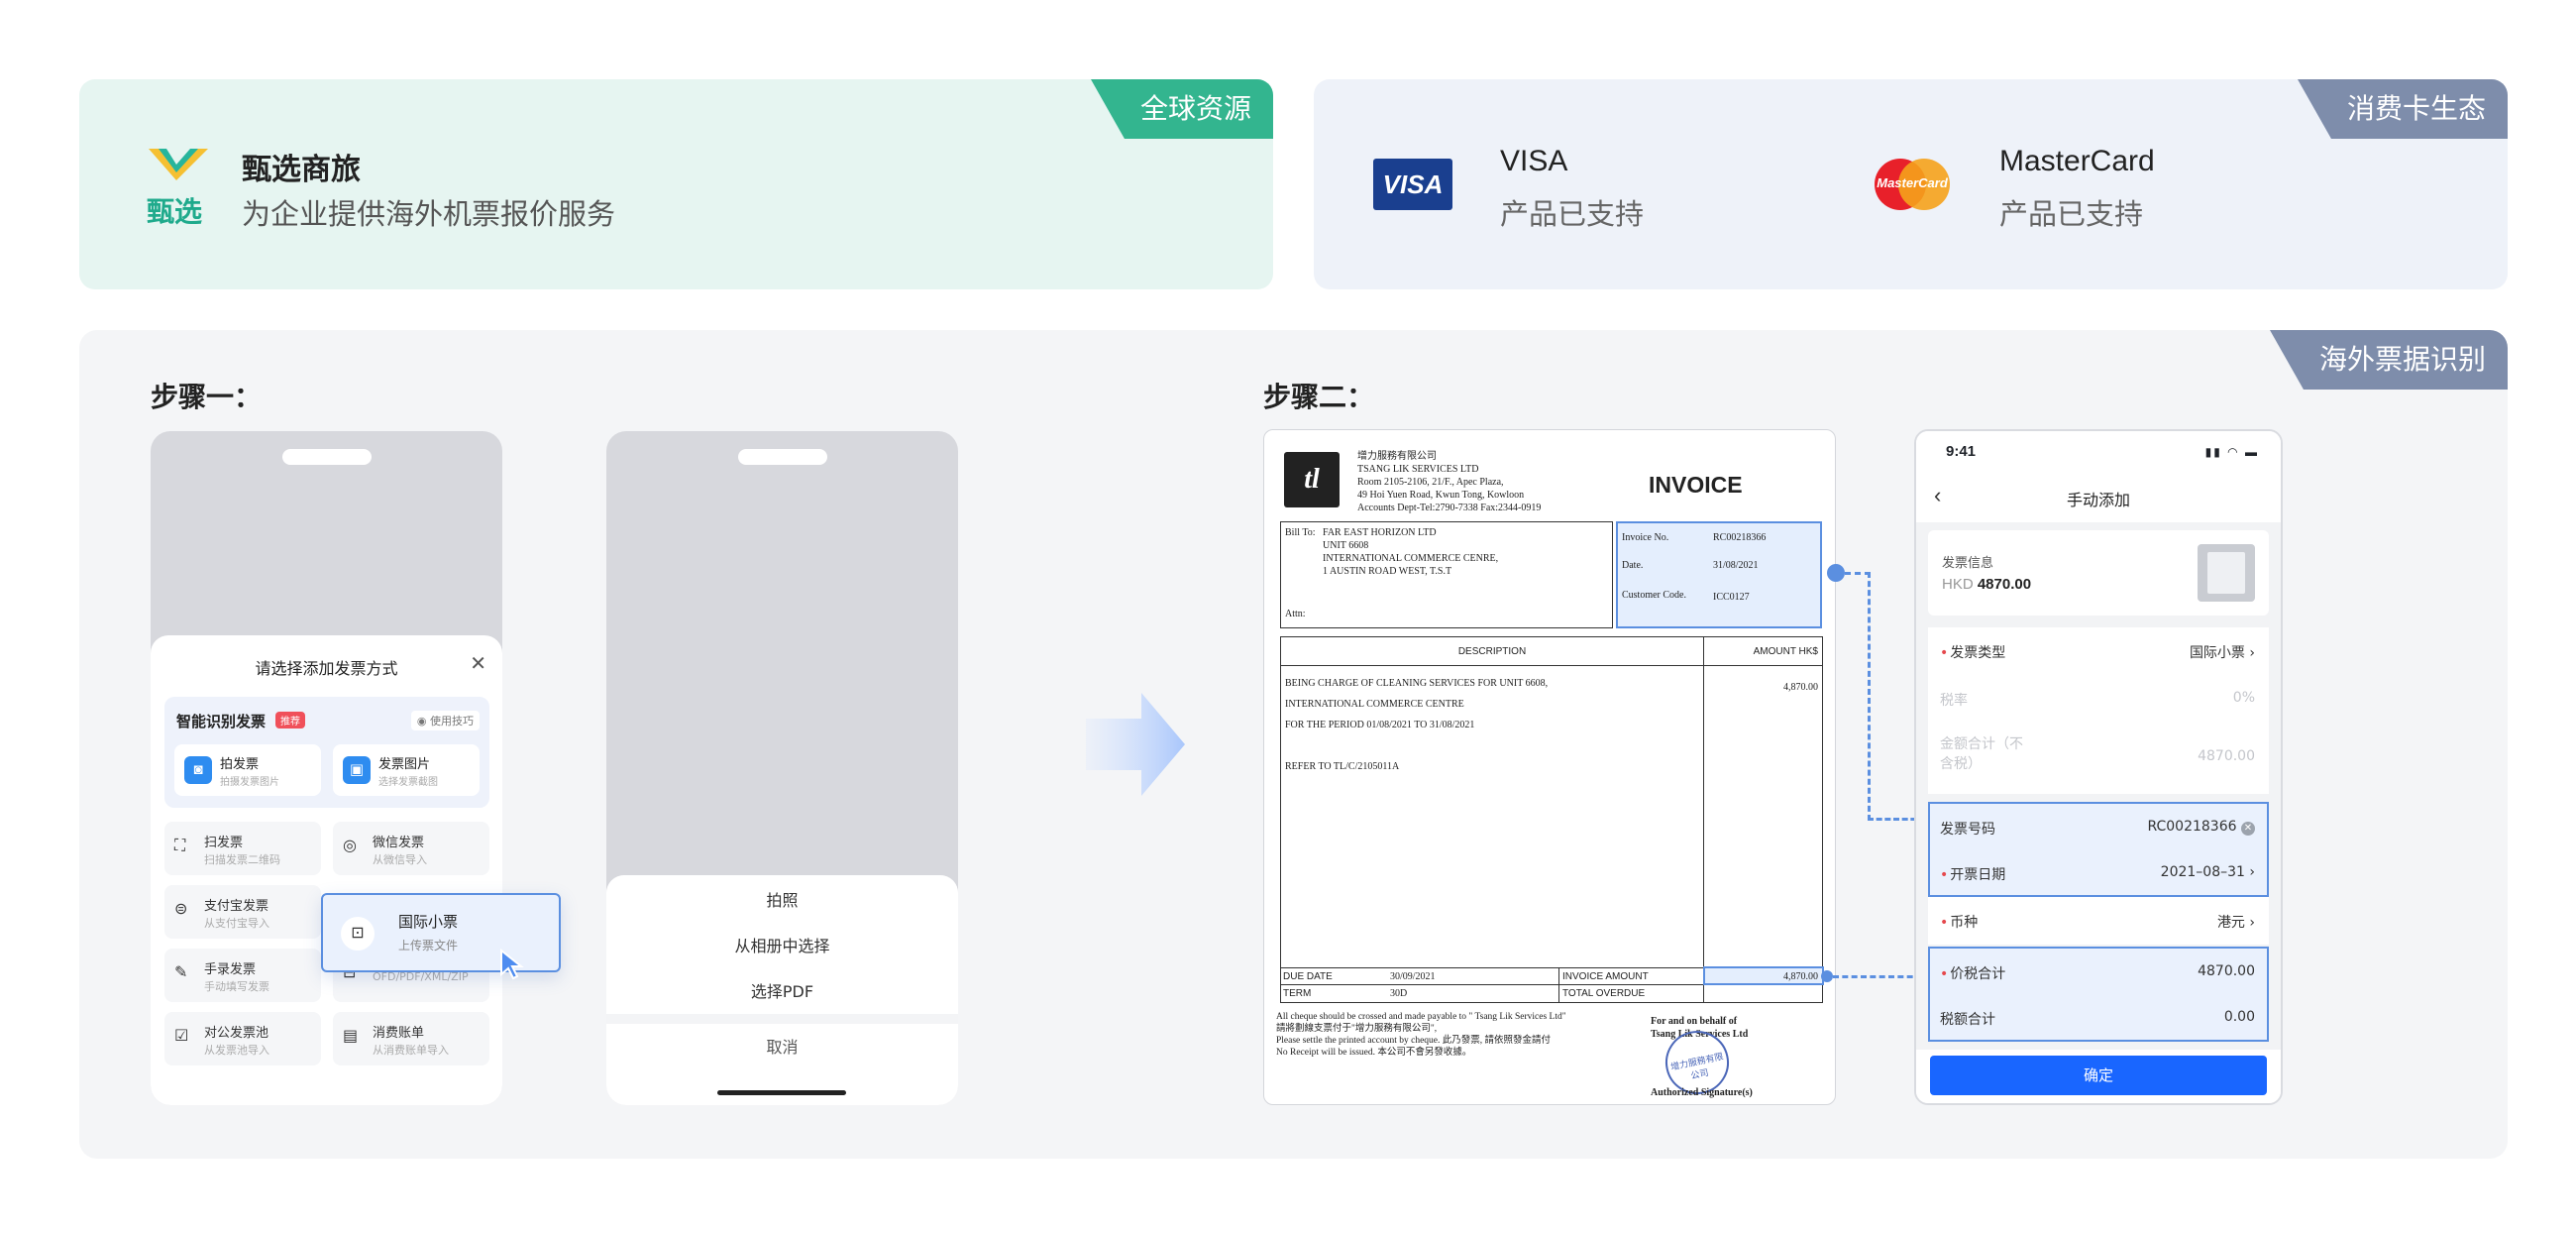 Image resolution: width=2576 pixels, height=1233 pixels. I want to click on line-amount: 4,870.00, so click(1800, 687).